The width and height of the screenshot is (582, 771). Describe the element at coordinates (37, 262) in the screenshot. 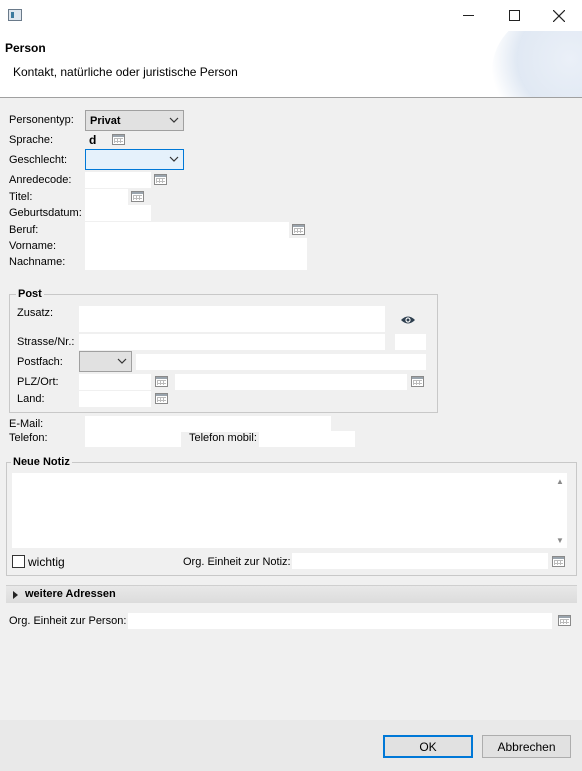

I see `nachname-label: Nachname:` at that location.